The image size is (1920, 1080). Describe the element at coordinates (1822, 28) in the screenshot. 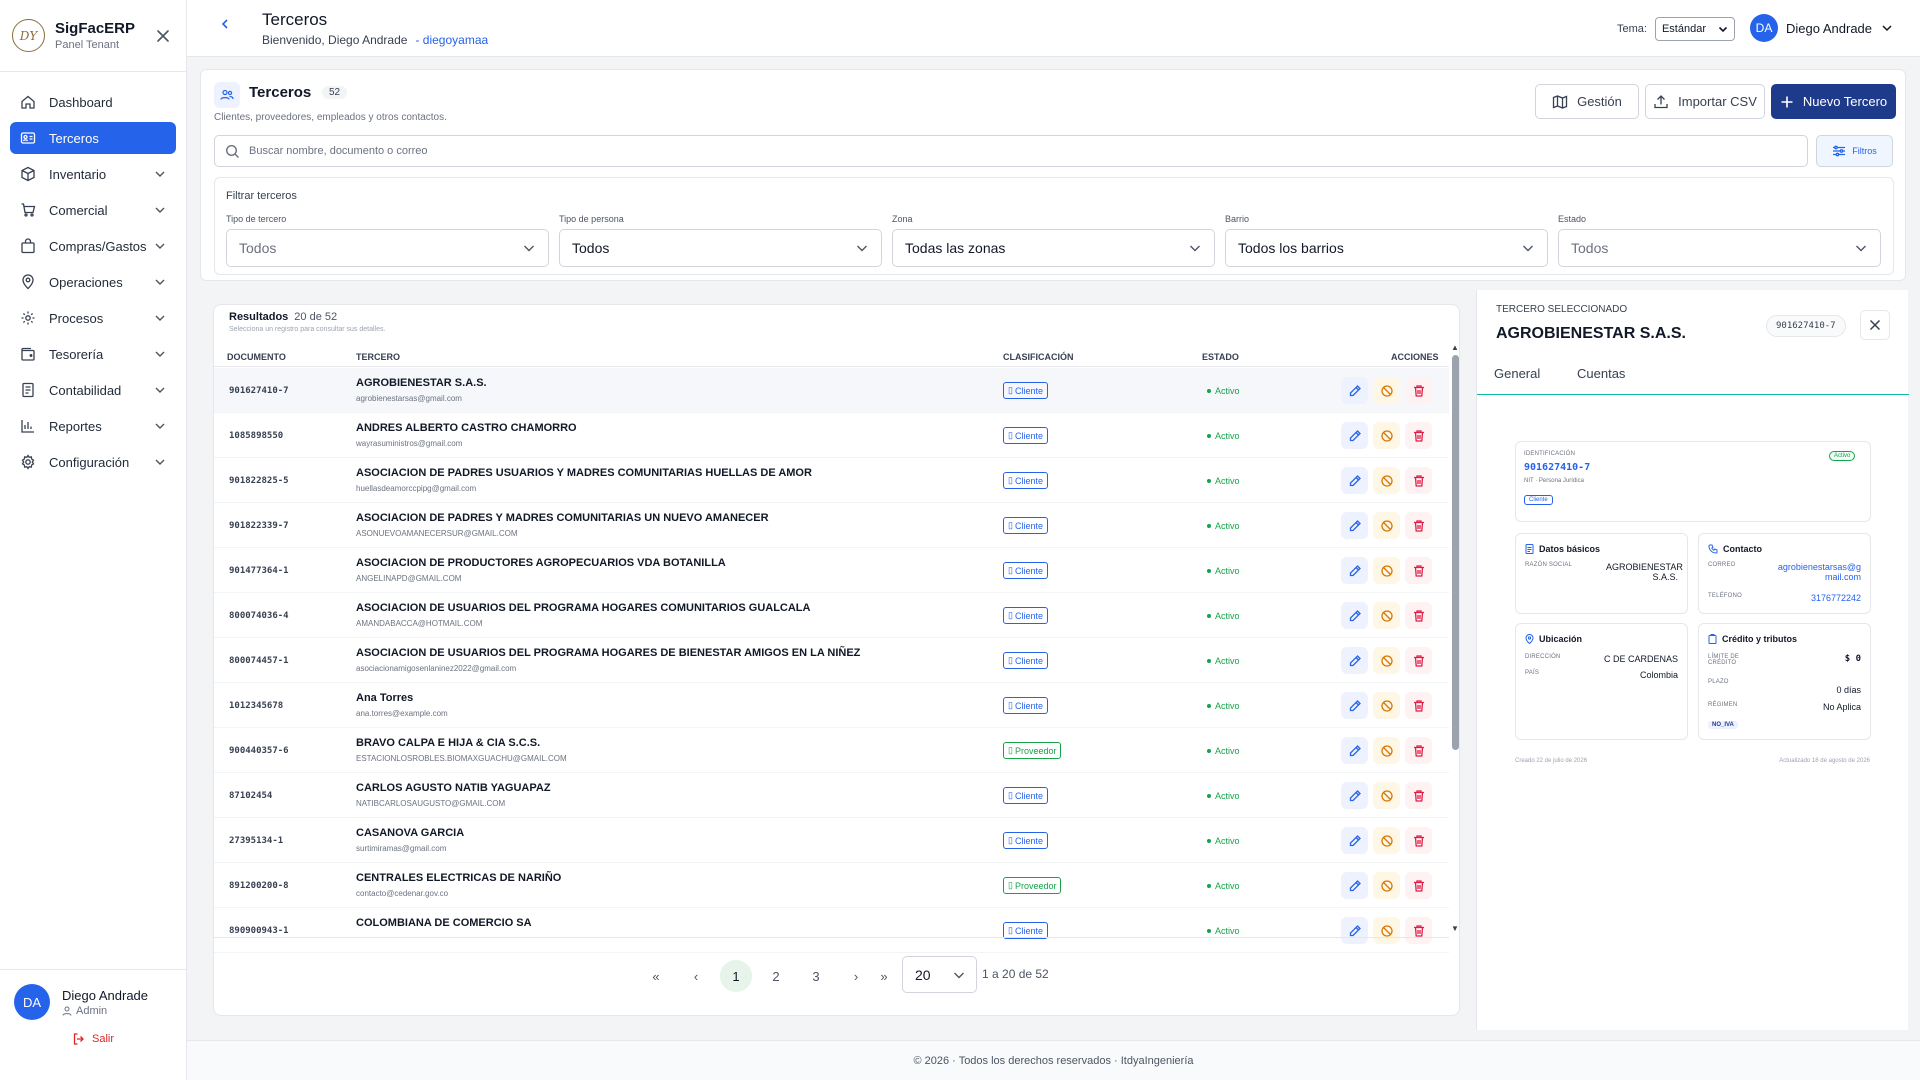

I see `user-menu: DA Diego Andrade` at that location.